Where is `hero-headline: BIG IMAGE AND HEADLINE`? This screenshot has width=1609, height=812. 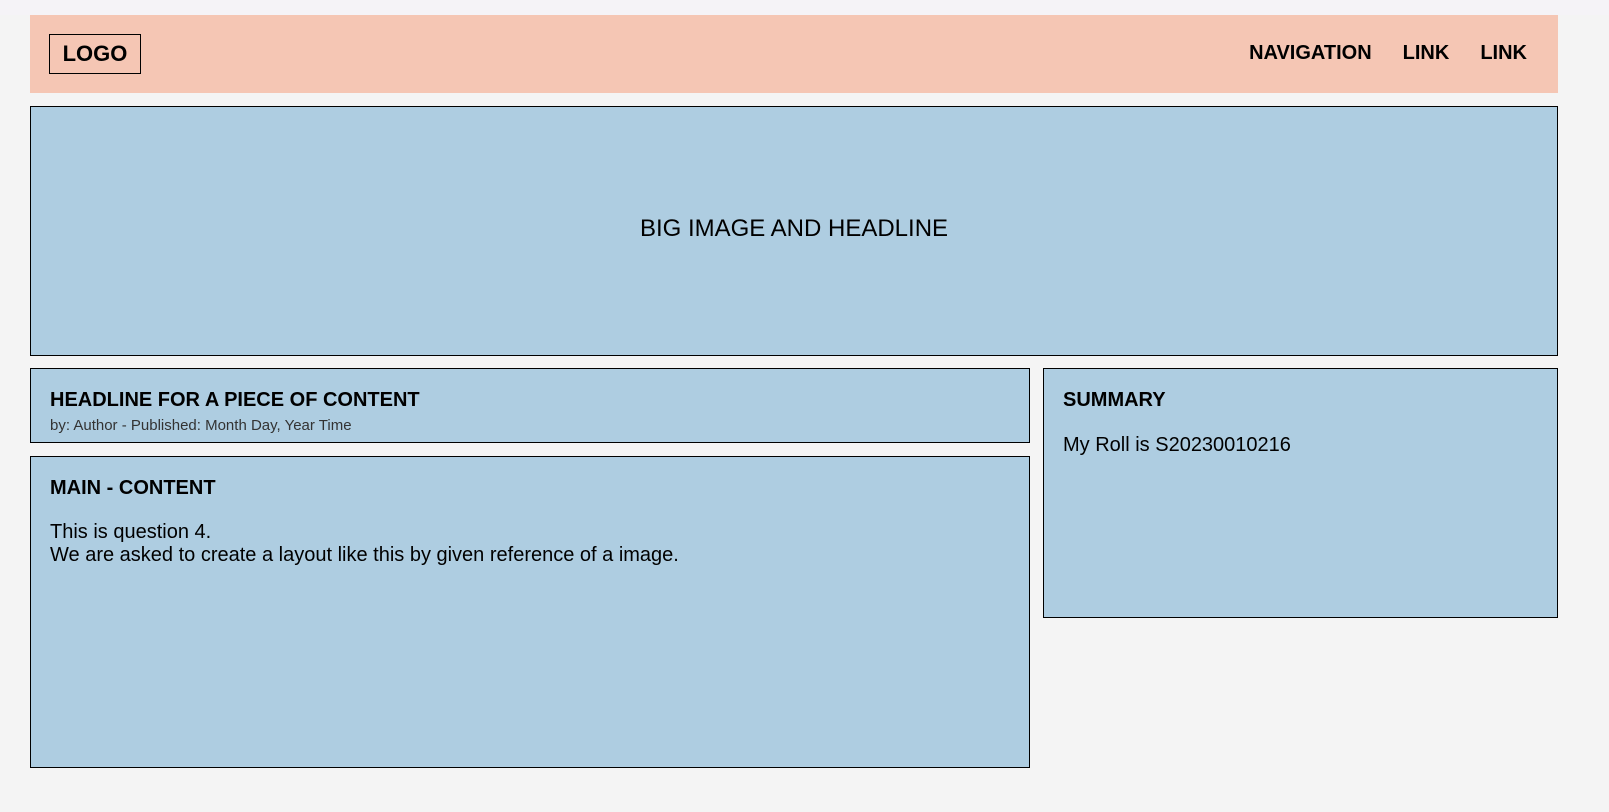
hero-headline: BIG IMAGE AND HEADLINE is located at coordinates (794, 228).